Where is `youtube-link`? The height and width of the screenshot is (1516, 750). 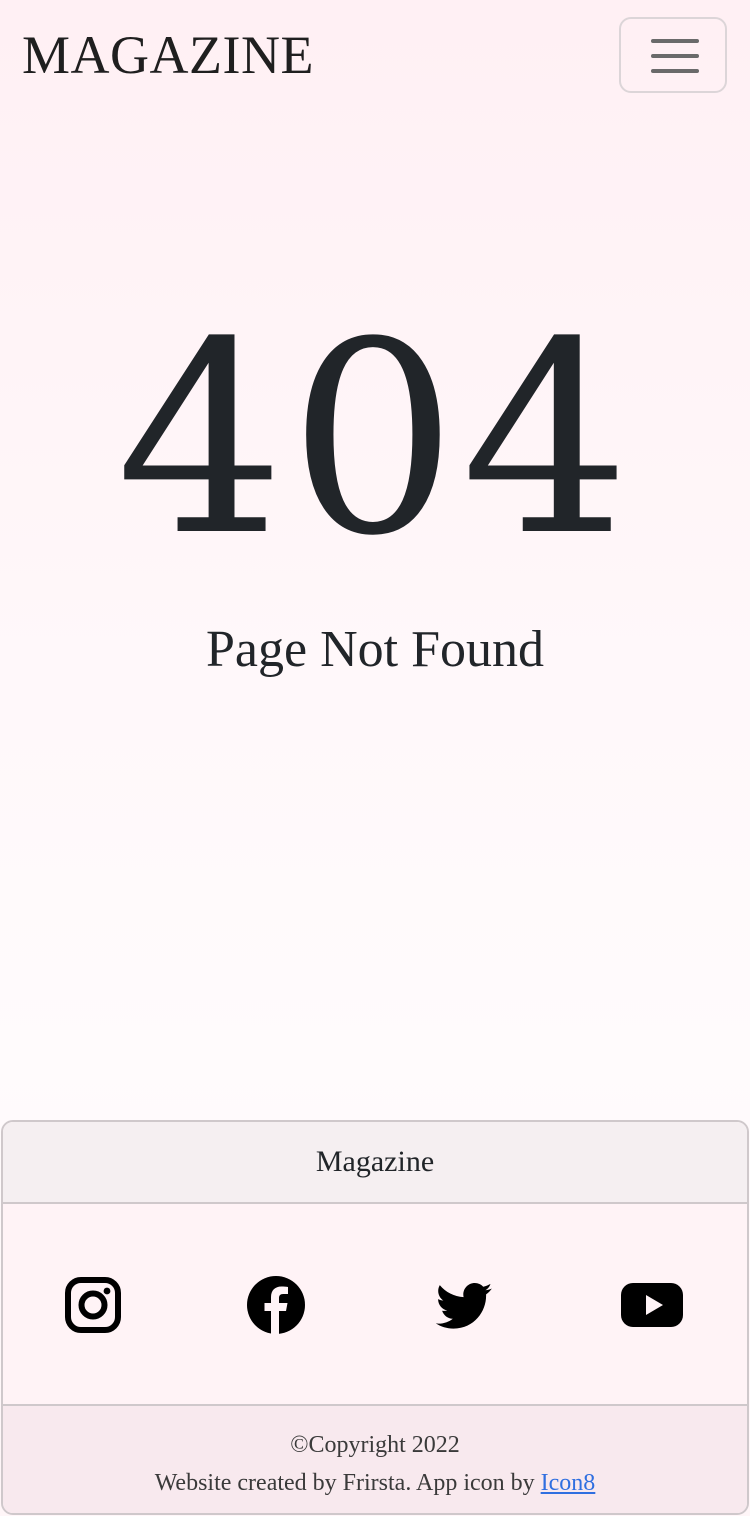
youtube-link is located at coordinates (652, 1305).